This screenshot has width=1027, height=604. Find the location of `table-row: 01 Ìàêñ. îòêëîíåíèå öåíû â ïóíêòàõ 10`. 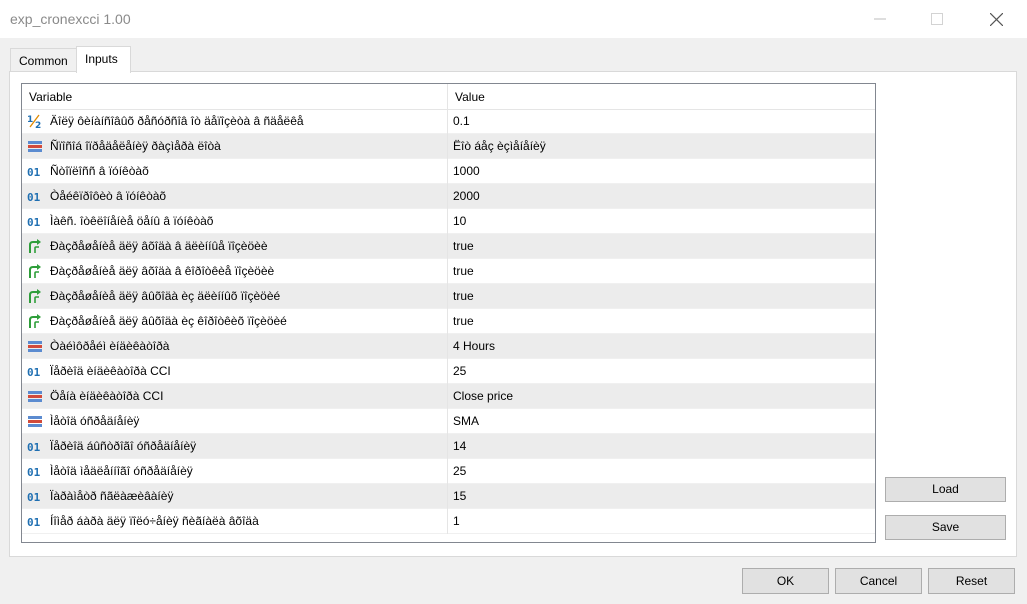

table-row: 01 Ìàêñ. îòêëîíåíèå öåíû â ïóíêòàõ 10 is located at coordinates (448, 221).